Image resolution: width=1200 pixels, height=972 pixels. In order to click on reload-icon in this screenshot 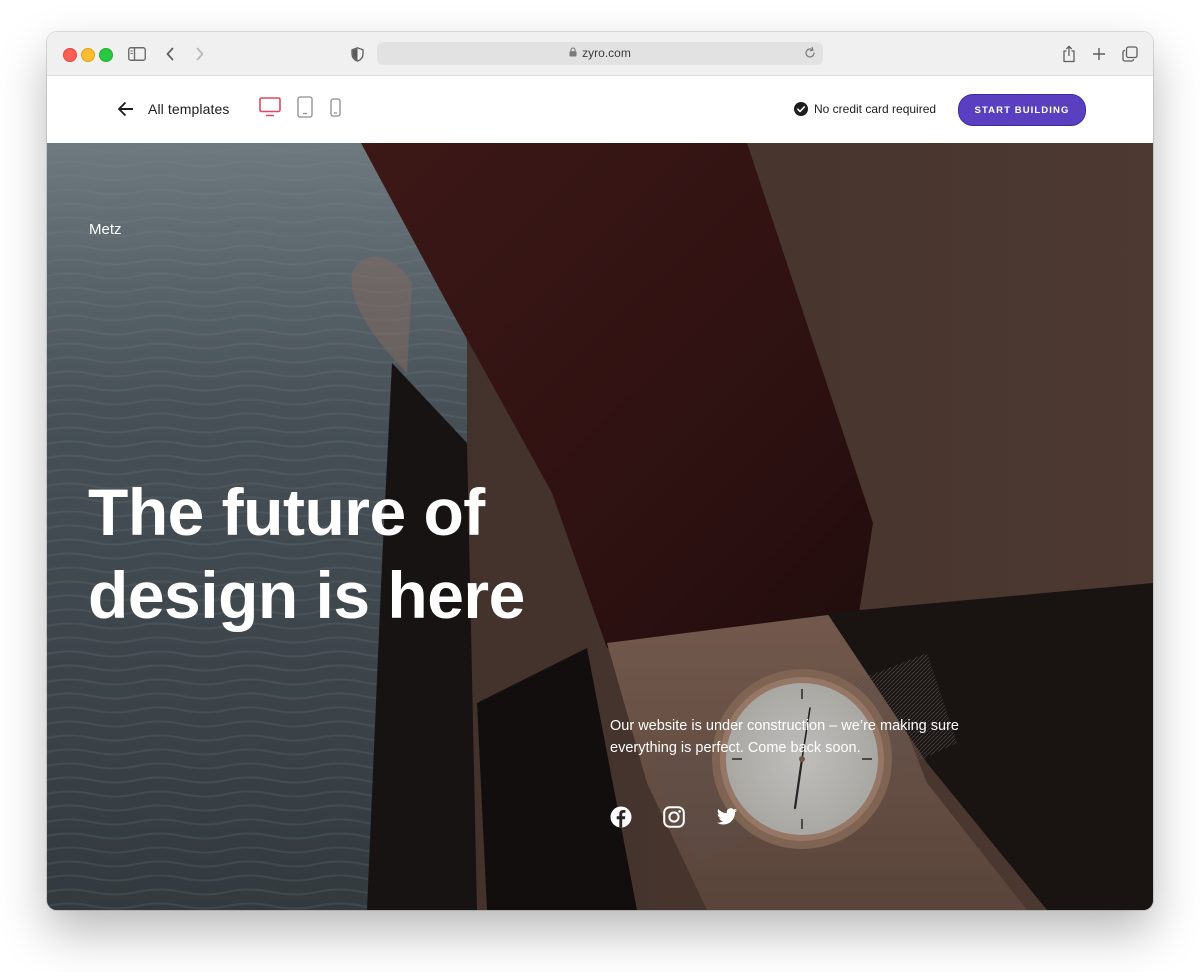, I will do `click(810, 53)`.